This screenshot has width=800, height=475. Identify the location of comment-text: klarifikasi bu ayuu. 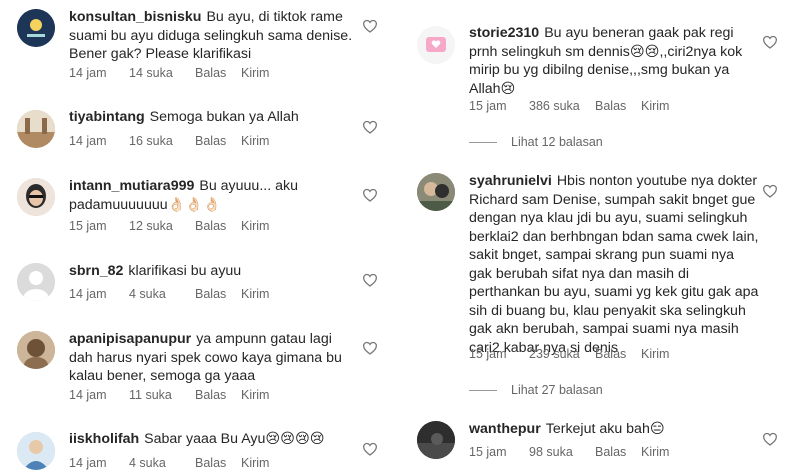
(185, 271).